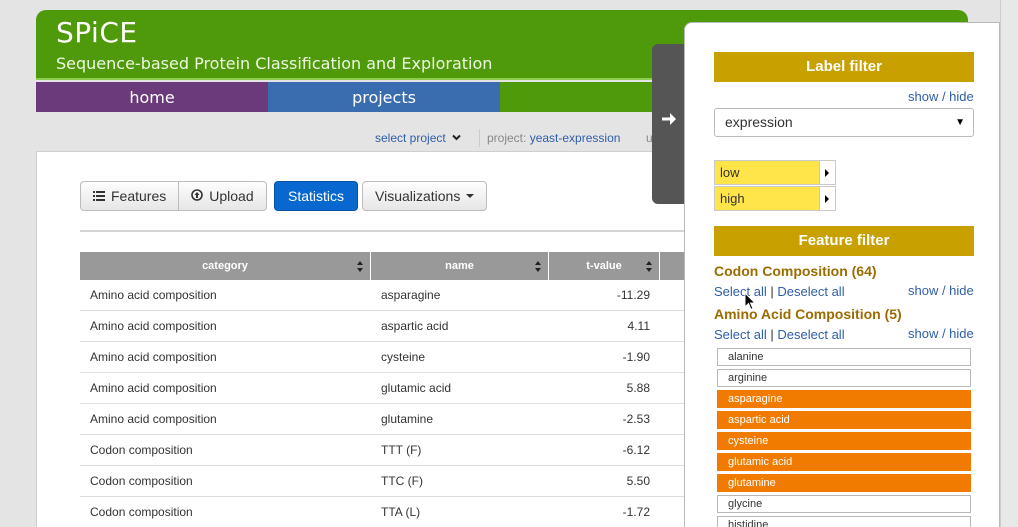  Describe the element at coordinates (844, 357) in the screenshot. I see `feature-item: alanine` at that location.